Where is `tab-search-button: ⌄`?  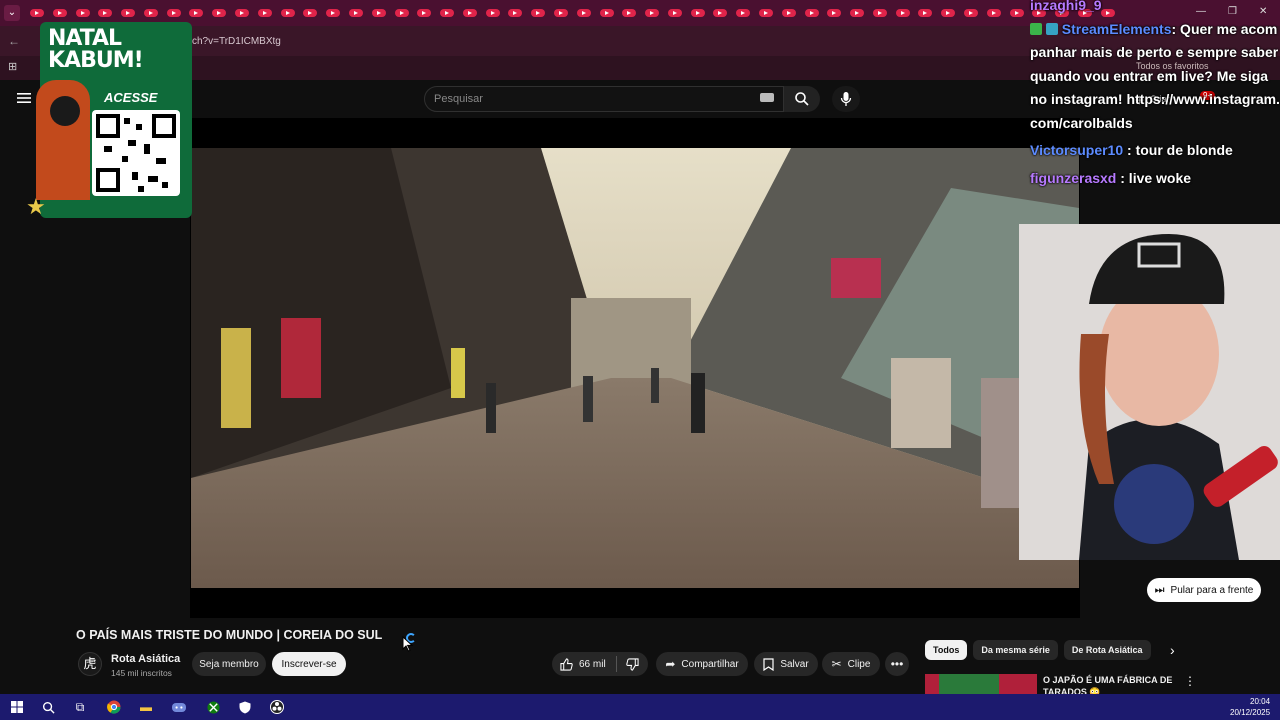 tab-search-button: ⌄ is located at coordinates (12, 13).